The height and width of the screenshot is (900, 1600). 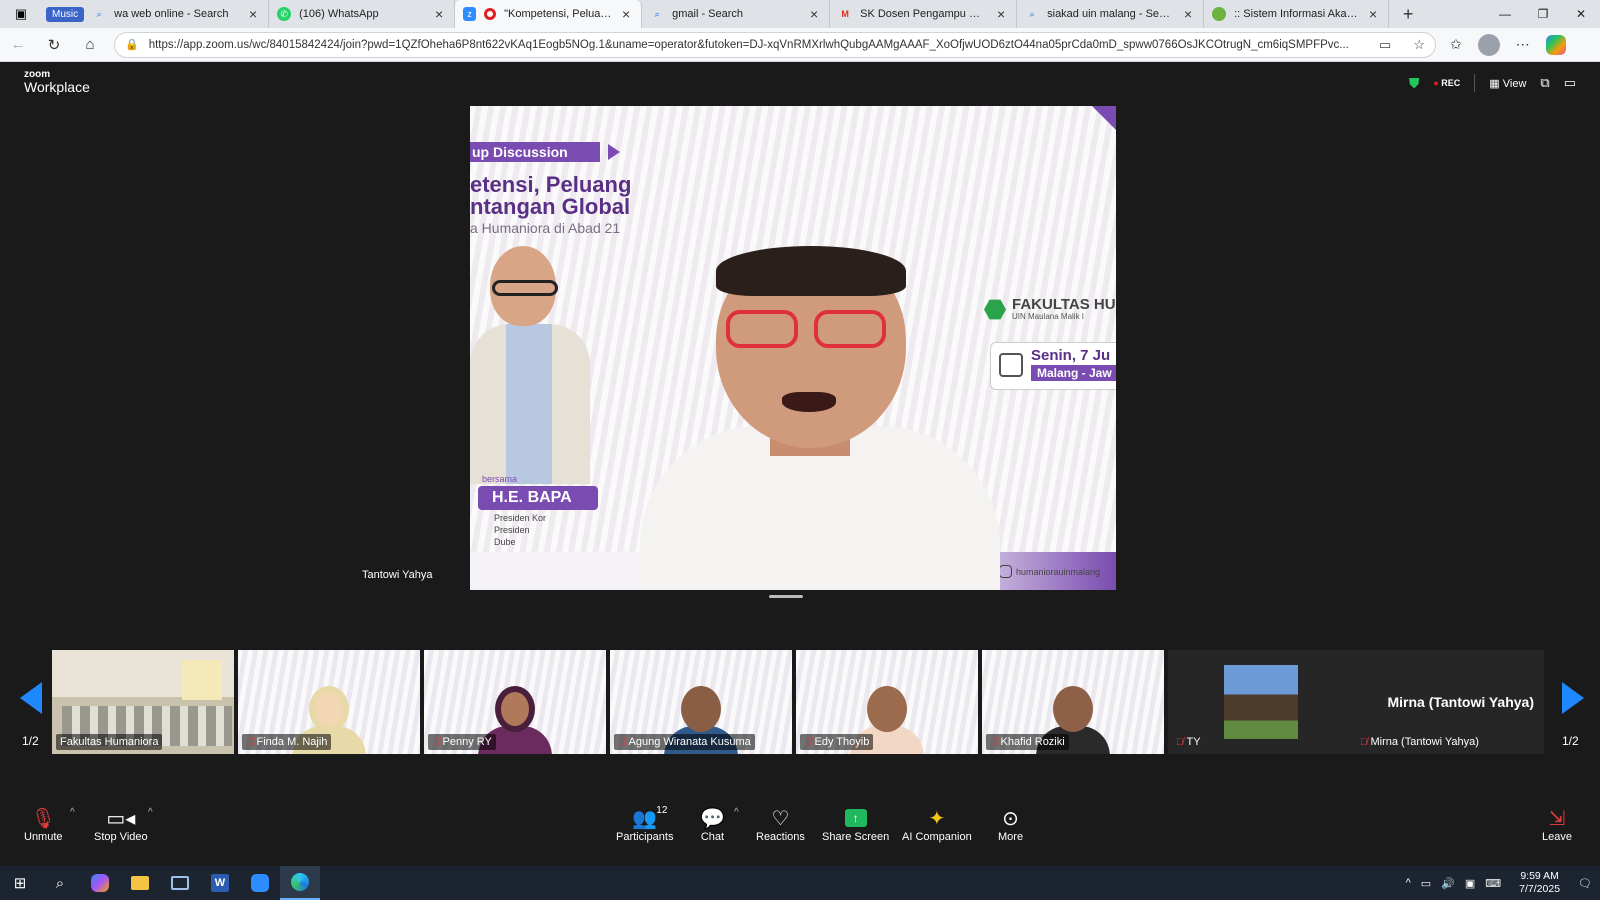 I want to click on gallery-next-arrow-icon, so click(x=1573, y=698).